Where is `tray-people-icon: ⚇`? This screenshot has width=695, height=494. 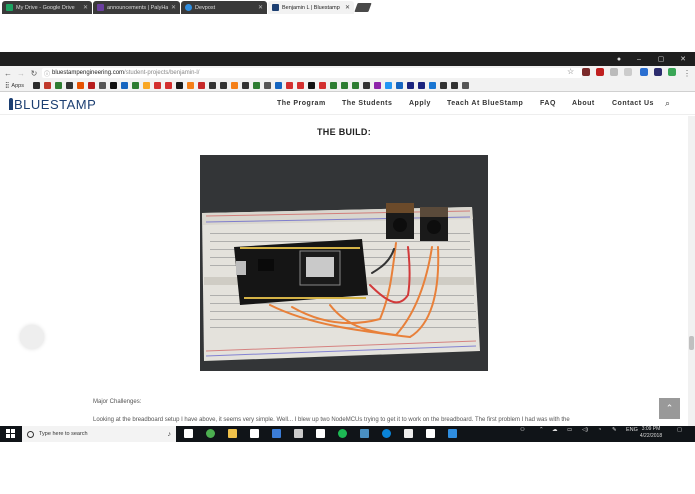
tray-people-icon: ⚇ is located at coordinates (522, 430).